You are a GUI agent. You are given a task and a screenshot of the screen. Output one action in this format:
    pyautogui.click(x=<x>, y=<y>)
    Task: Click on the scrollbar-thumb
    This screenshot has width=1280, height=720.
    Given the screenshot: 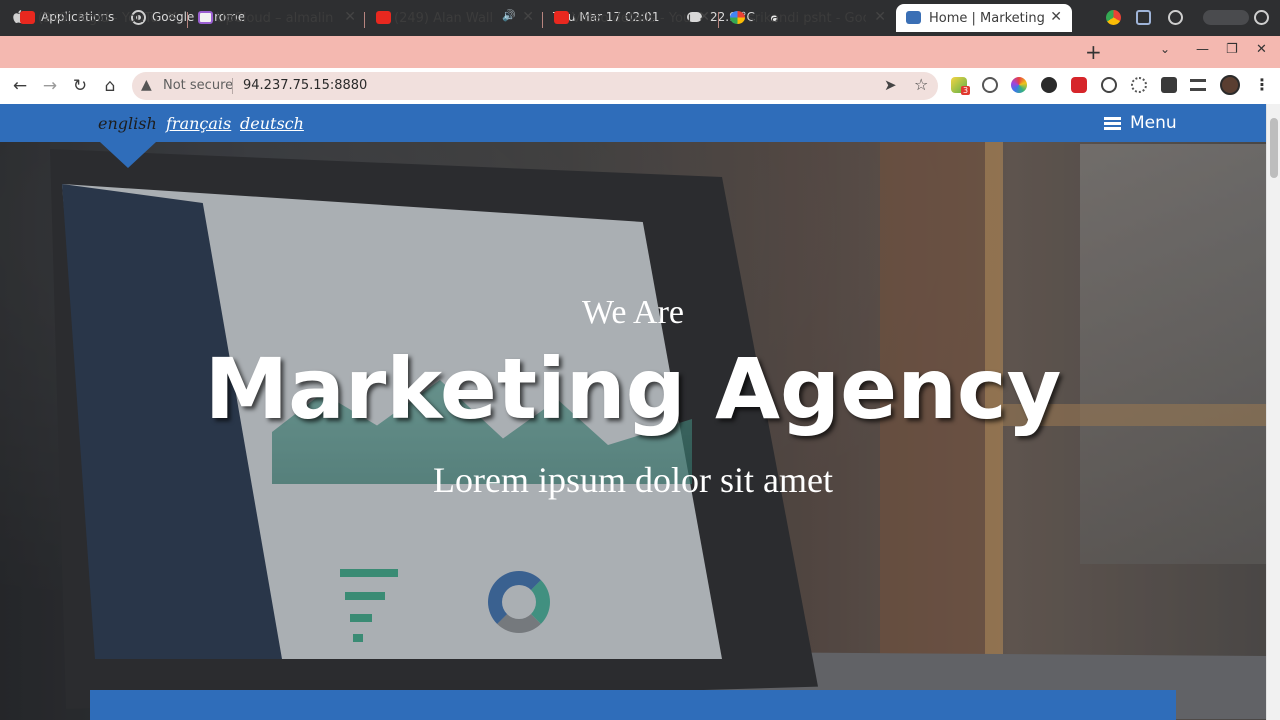 What is the action you would take?
    pyautogui.click(x=1274, y=148)
    